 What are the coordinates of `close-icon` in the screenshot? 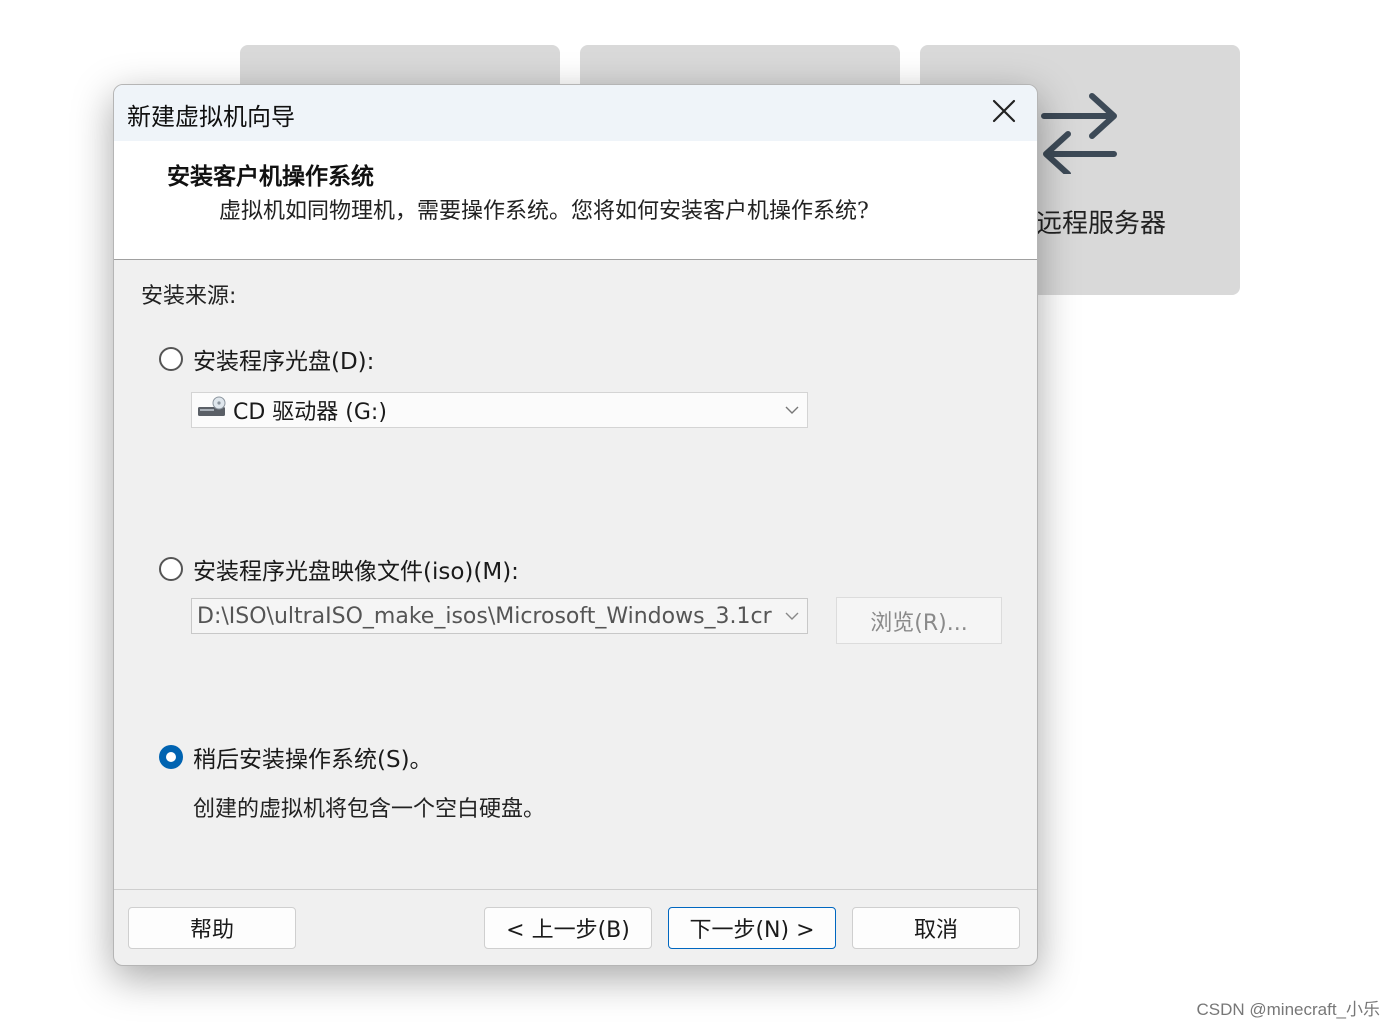 It's located at (1004, 113).